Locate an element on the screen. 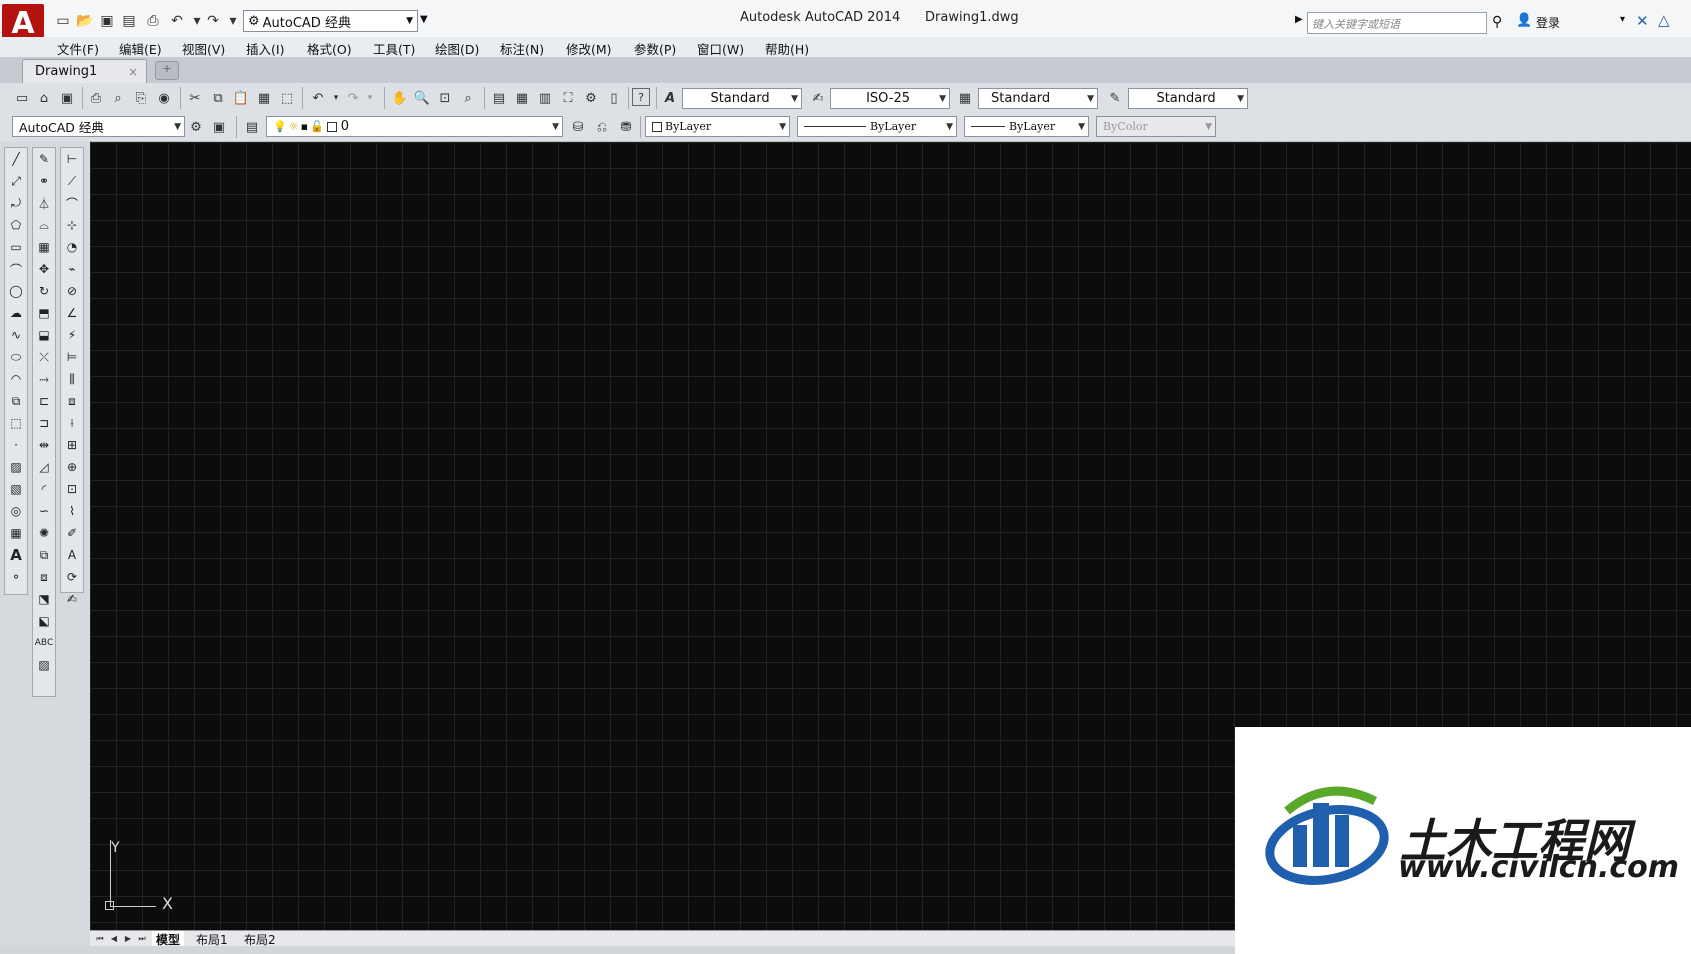 The image size is (1691, 954). scale-icon: ⬒ is located at coordinates (44, 313).